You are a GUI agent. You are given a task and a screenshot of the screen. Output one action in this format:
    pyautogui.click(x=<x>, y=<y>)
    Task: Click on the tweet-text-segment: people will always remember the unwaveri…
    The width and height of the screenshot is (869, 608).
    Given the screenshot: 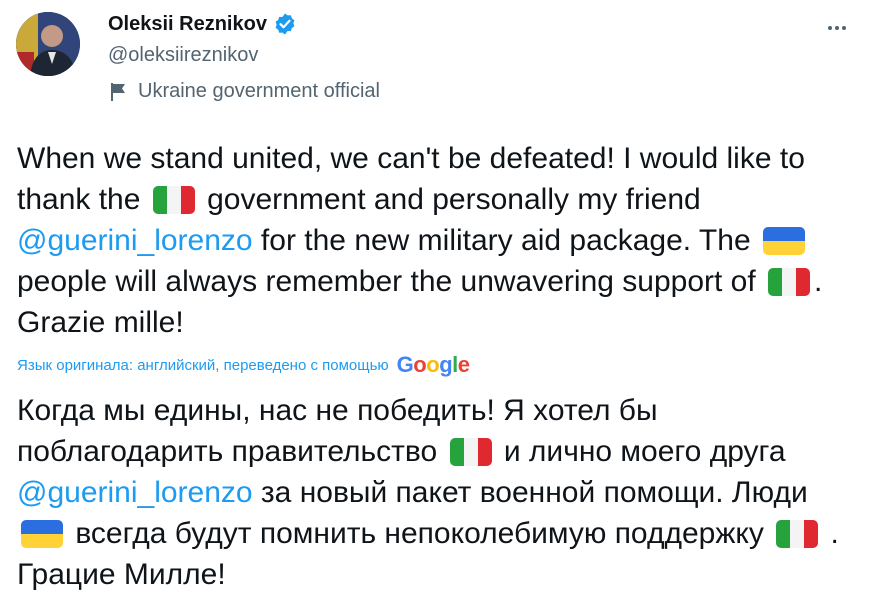 What is the action you would take?
    pyautogui.click(x=391, y=281)
    